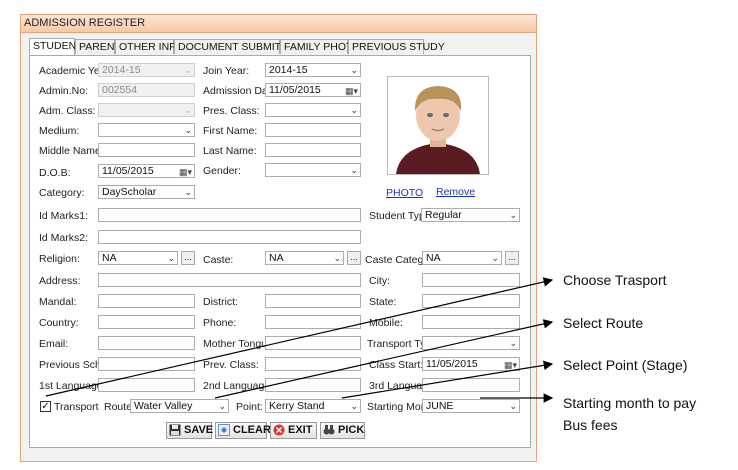  Describe the element at coordinates (615, 280) in the screenshot. I see `note-choose-transport: Choose Trasport` at that location.